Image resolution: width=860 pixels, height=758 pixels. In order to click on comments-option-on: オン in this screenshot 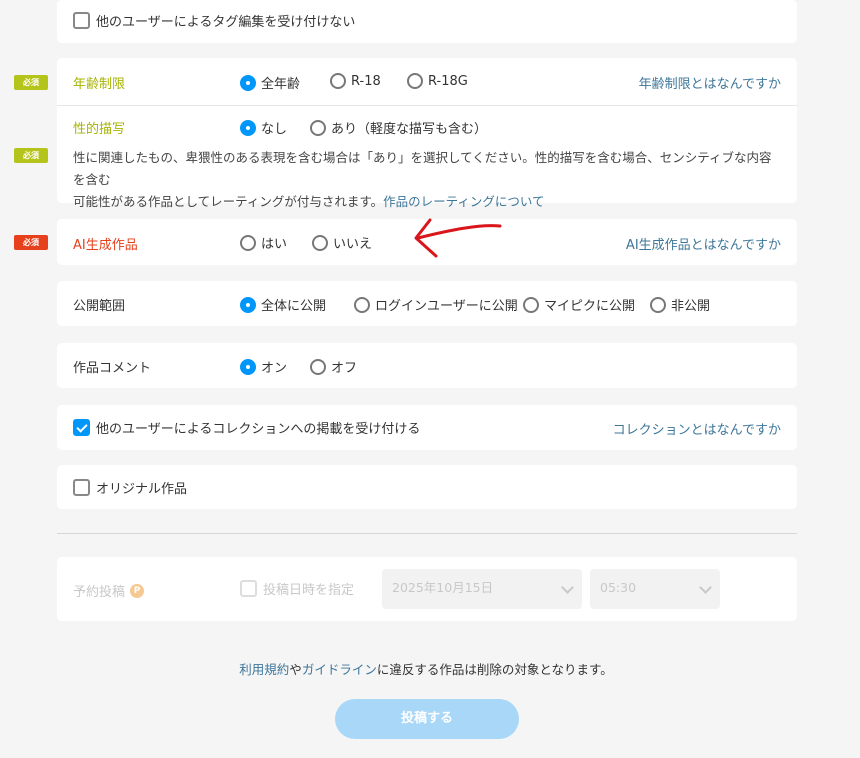, I will do `click(263, 366)`.